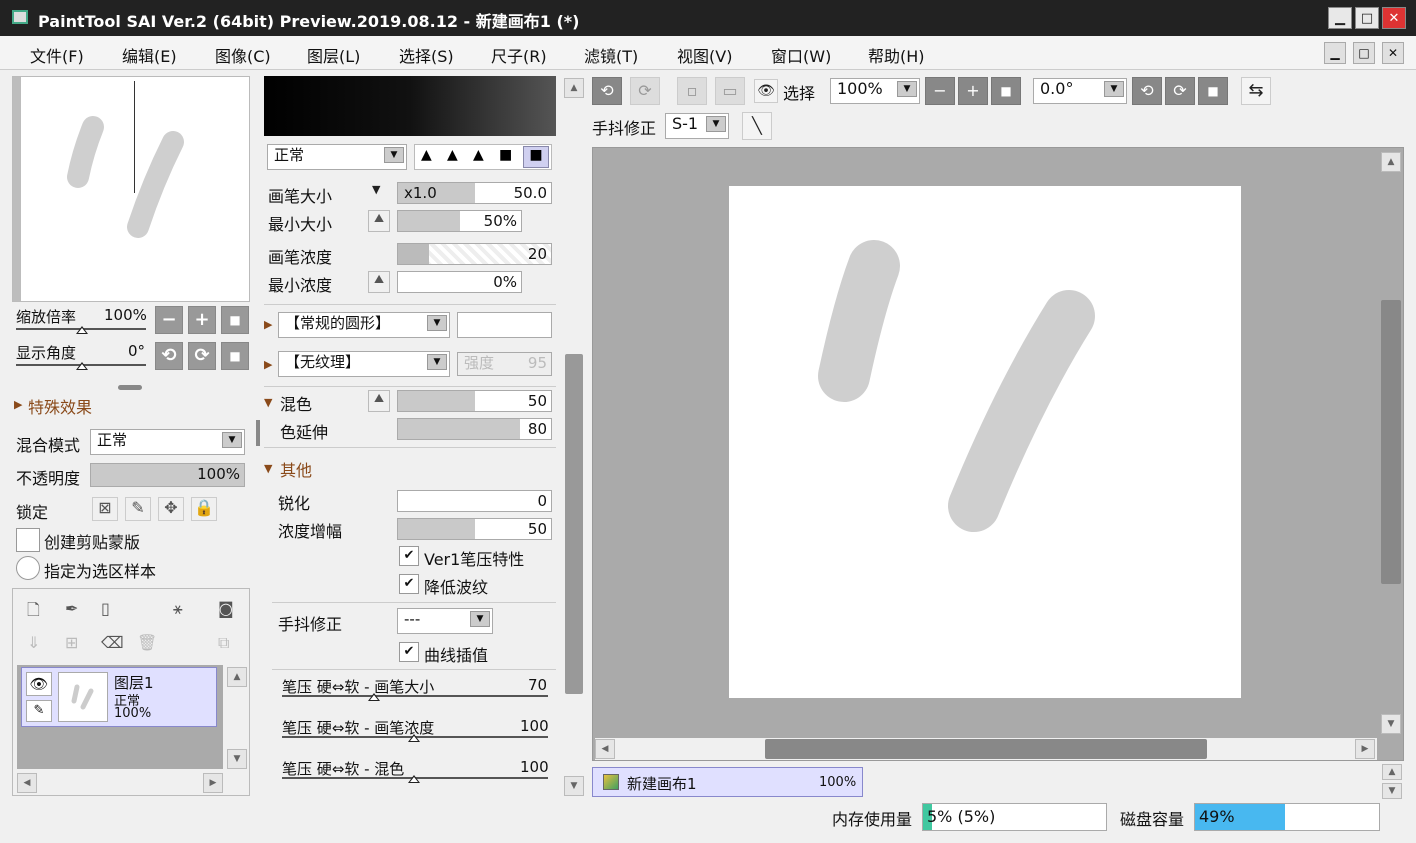 The width and height of the screenshot is (1416, 843). What do you see at coordinates (504, 325) in the screenshot?
I see `brush-shape-param` at bounding box center [504, 325].